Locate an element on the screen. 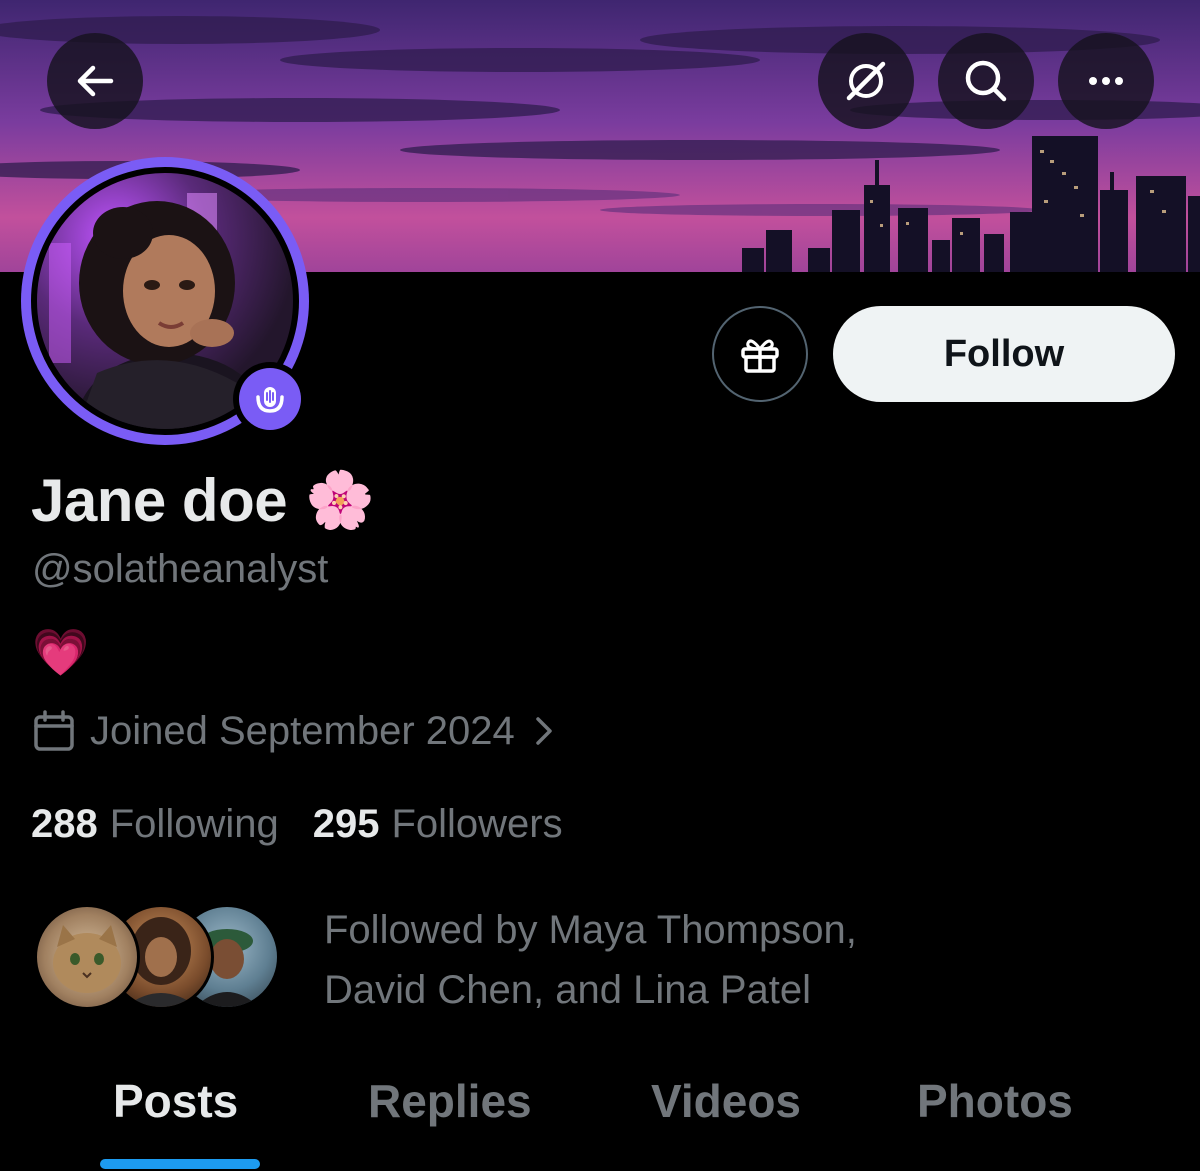  gift-button is located at coordinates (760, 354).